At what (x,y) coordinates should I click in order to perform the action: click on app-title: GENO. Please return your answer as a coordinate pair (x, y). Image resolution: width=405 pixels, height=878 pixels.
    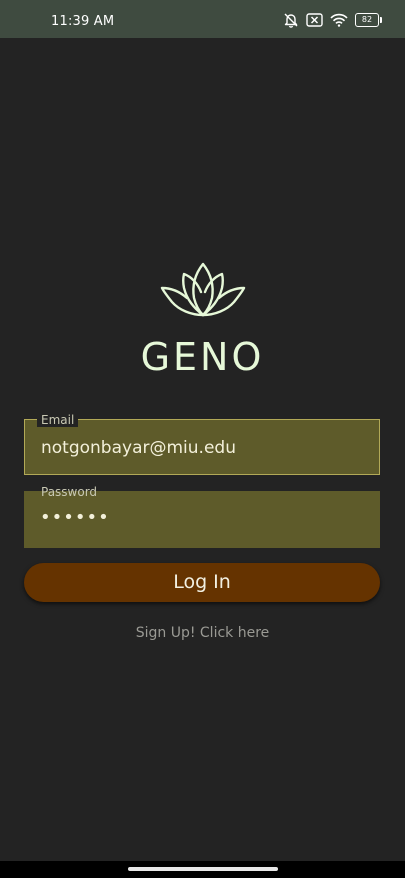
    Looking at the image, I should click on (202, 357).